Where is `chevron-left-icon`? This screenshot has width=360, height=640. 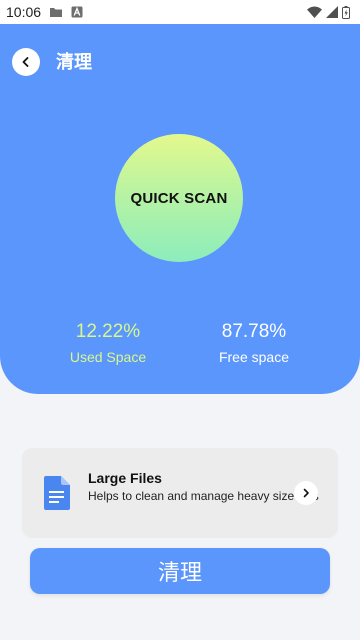 chevron-left-icon is located at coordinates (26, 62).